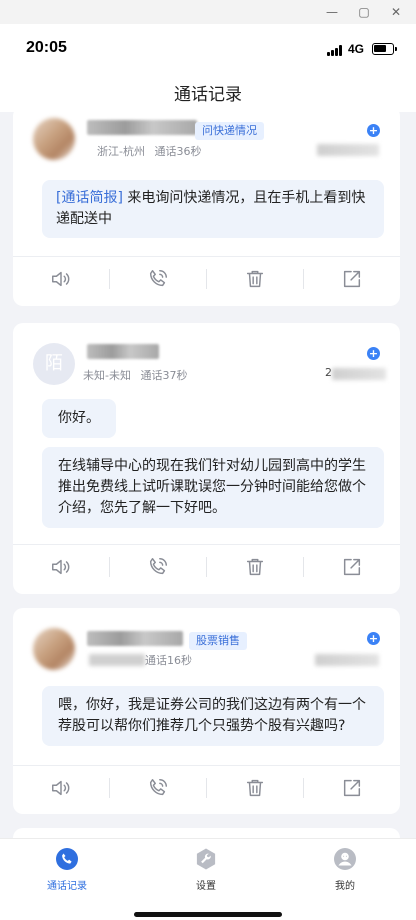 This screenshot has height=920, width=416. What do you see at coordinates (67, 859) in the screenshot?
I see `call-records-icon` at bounding box center [67, 859].